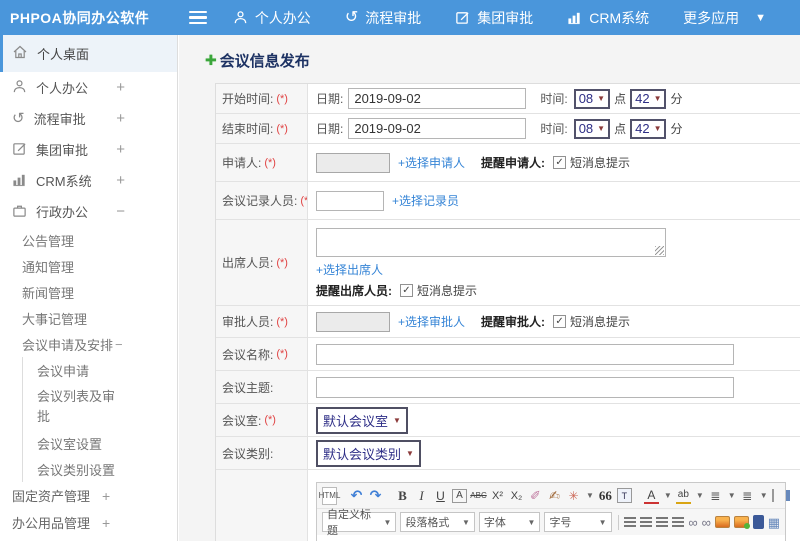 This screenshot has height=541, width=800. Describe the element at coordinates (560, 321) in the screenshot. I see `approver-sms-checkbox: ✓` at that location.